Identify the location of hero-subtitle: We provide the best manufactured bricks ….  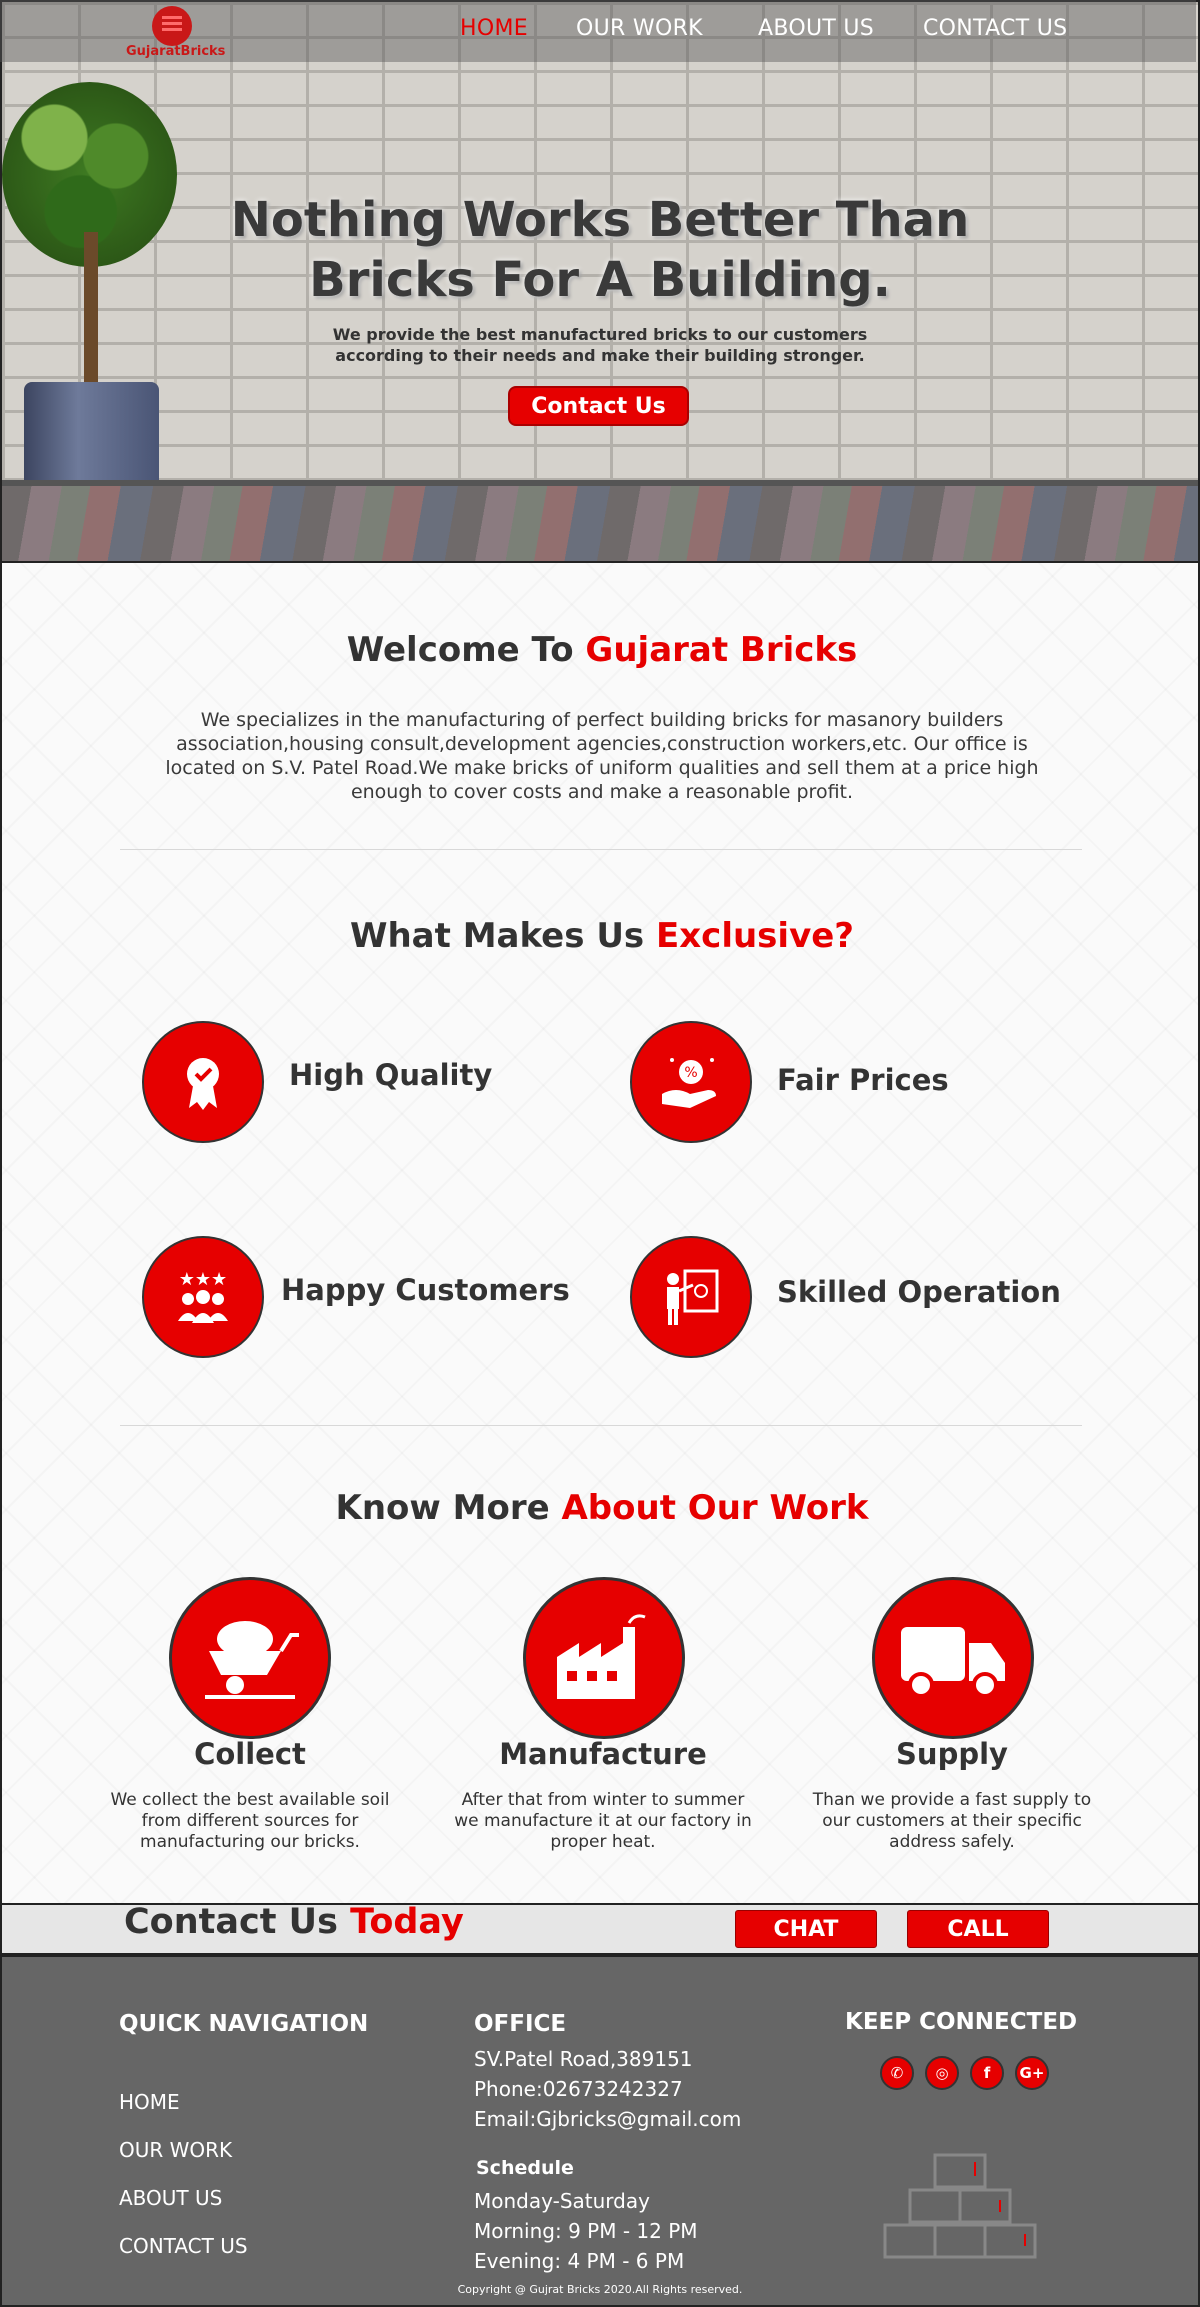
(600, 345).